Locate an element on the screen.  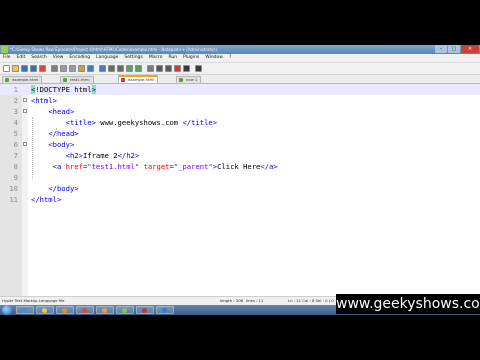
code-token: <body> is located at coordinates (61, 144).